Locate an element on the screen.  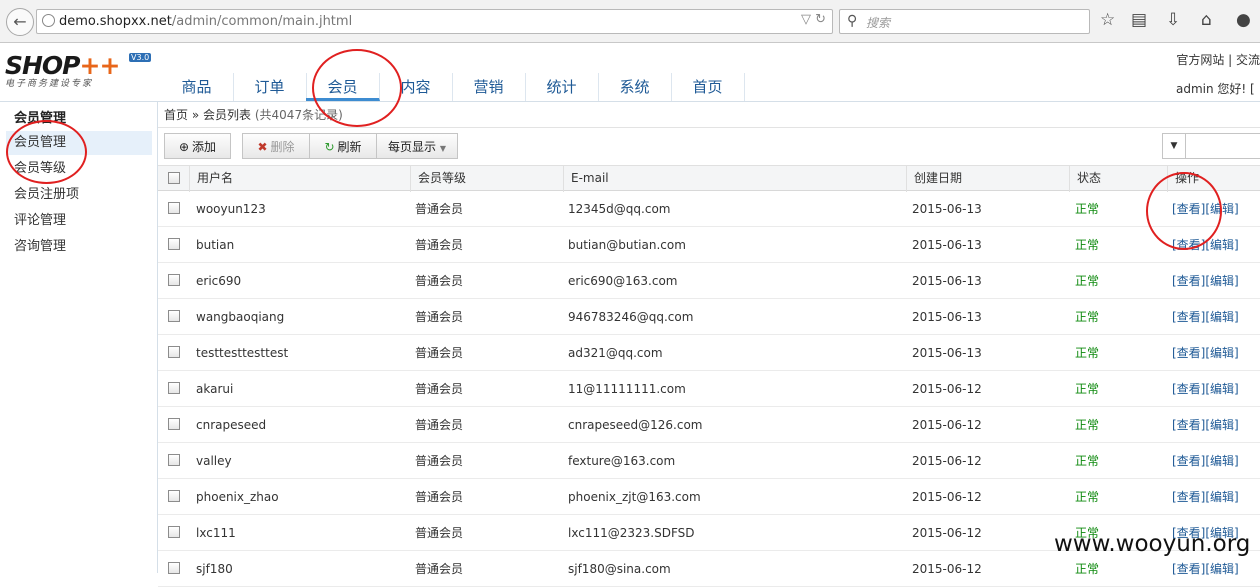
bookmark-star-icon: ☆ is located at coordinates (1107, 20).